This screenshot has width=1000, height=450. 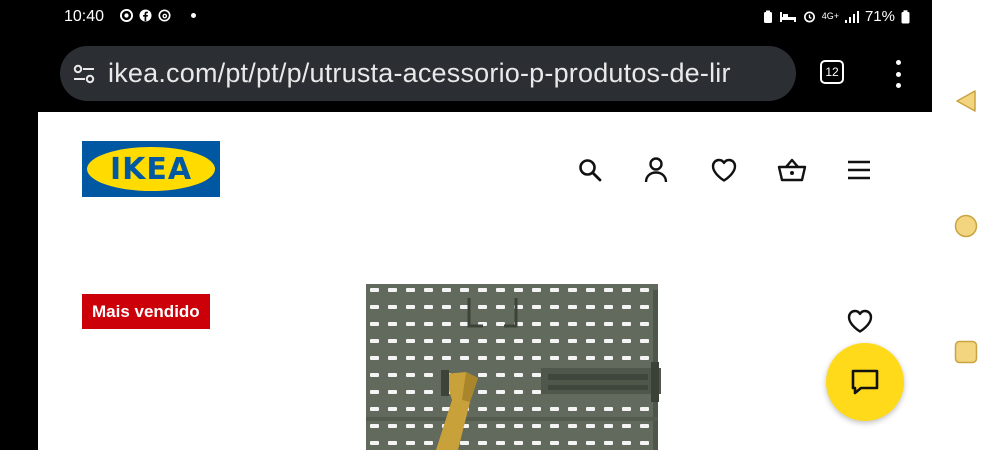 I want to click on tab-switcher-button: 12, so click(x=832, y=72).